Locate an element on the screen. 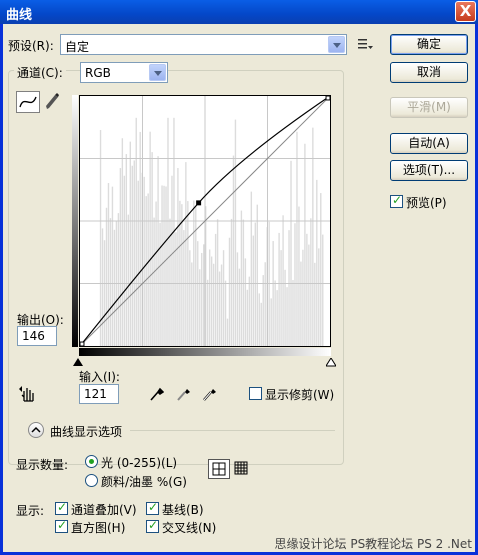 The height and width of the screenshot is (555, 478). pencil-icon is located at coordinates (52, 102).